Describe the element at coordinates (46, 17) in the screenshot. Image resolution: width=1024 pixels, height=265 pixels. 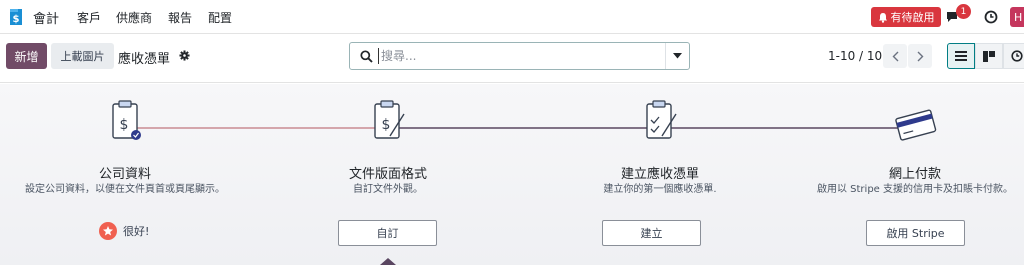
I see `app-name: 會計` at that location.